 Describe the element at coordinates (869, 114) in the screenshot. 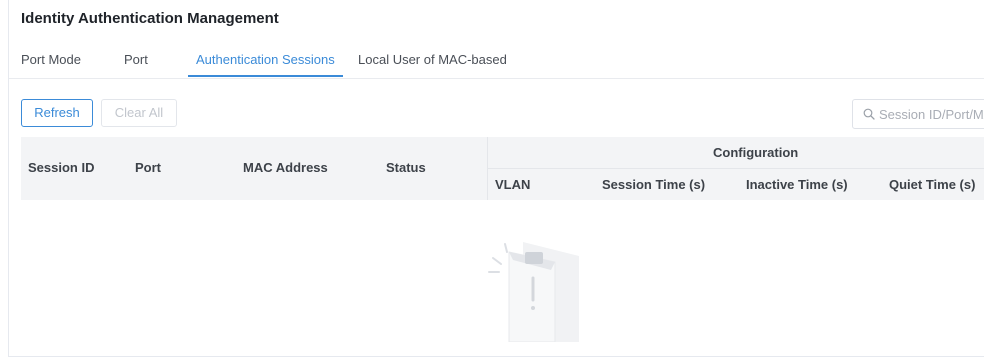

I see `search-icon` at that location.